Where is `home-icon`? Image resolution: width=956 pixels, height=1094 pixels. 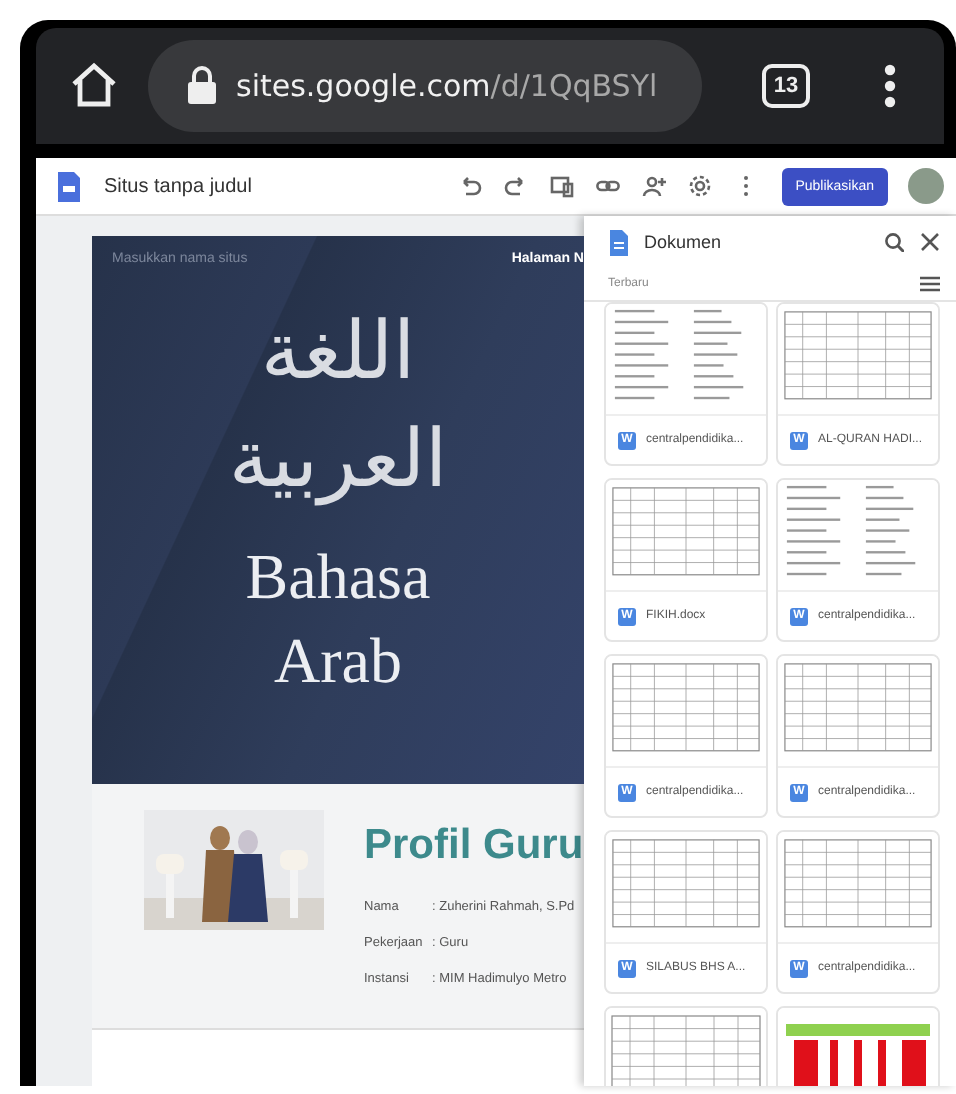 home-icon is located at coordinates (94, 86).